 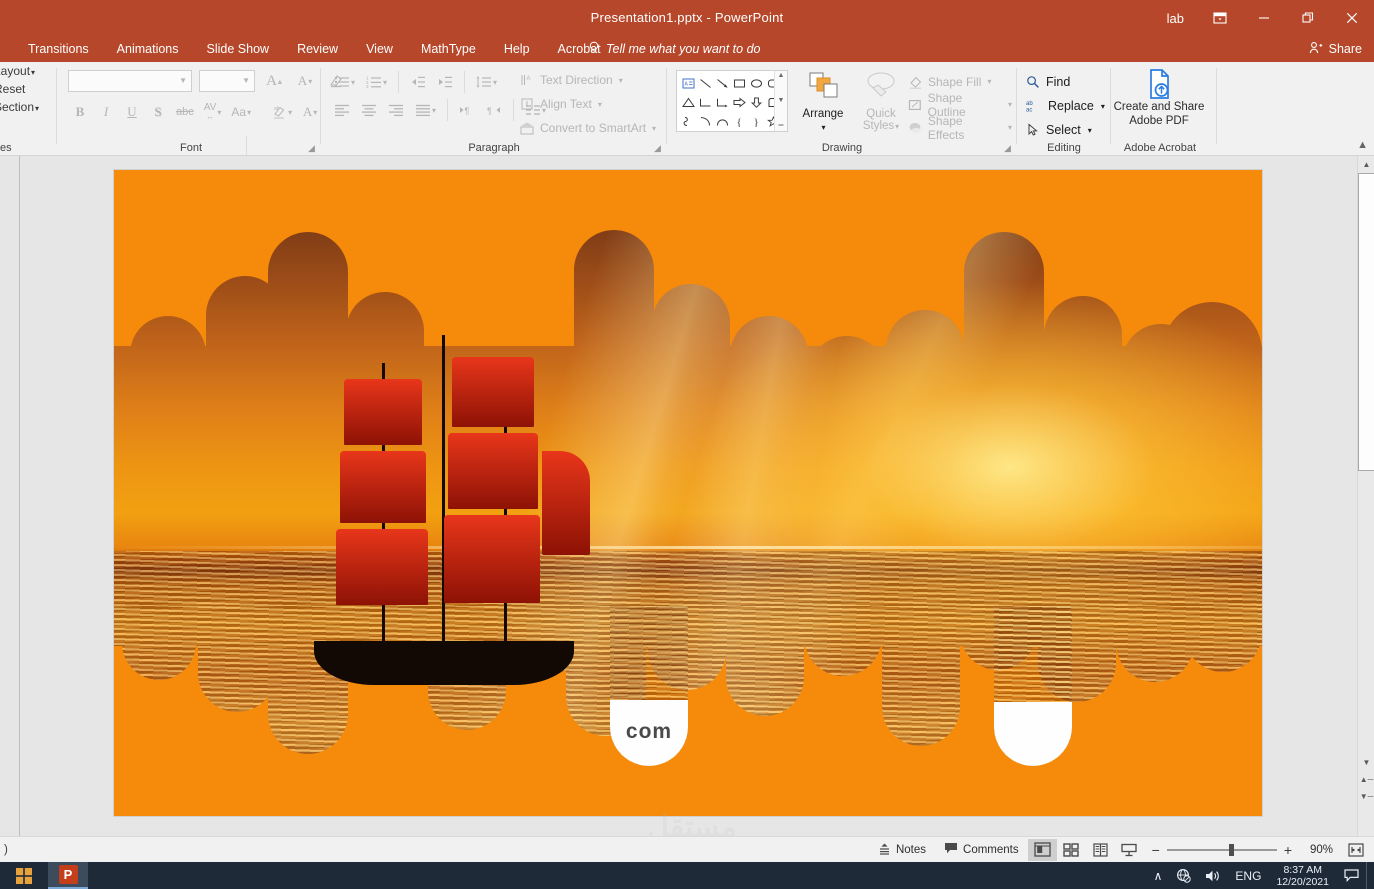 I want to click on drawing-dialog-launcher: ◢, so click(x=1009, y=148).